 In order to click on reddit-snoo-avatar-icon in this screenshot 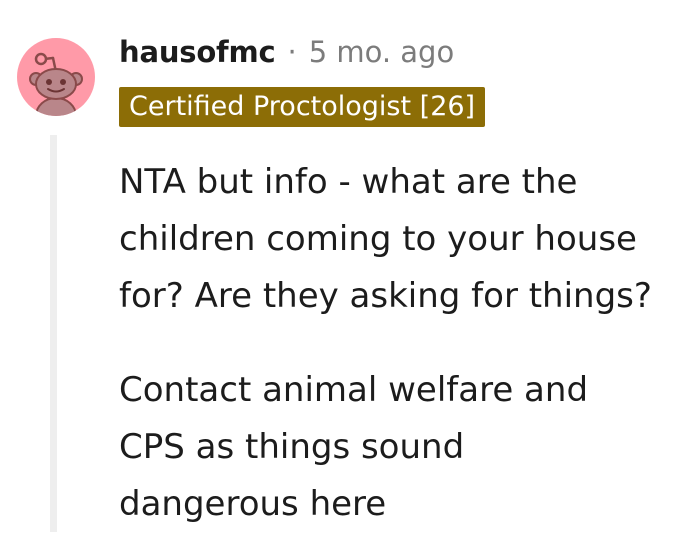, I will do `click(56, 84)`.